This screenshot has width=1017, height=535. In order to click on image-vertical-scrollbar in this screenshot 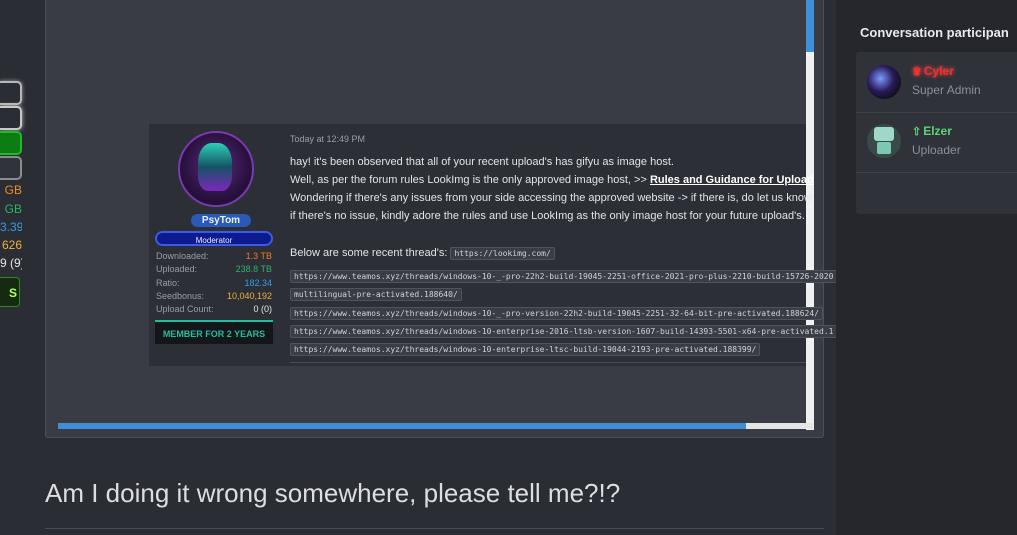, I will do `click(810, 215)`.